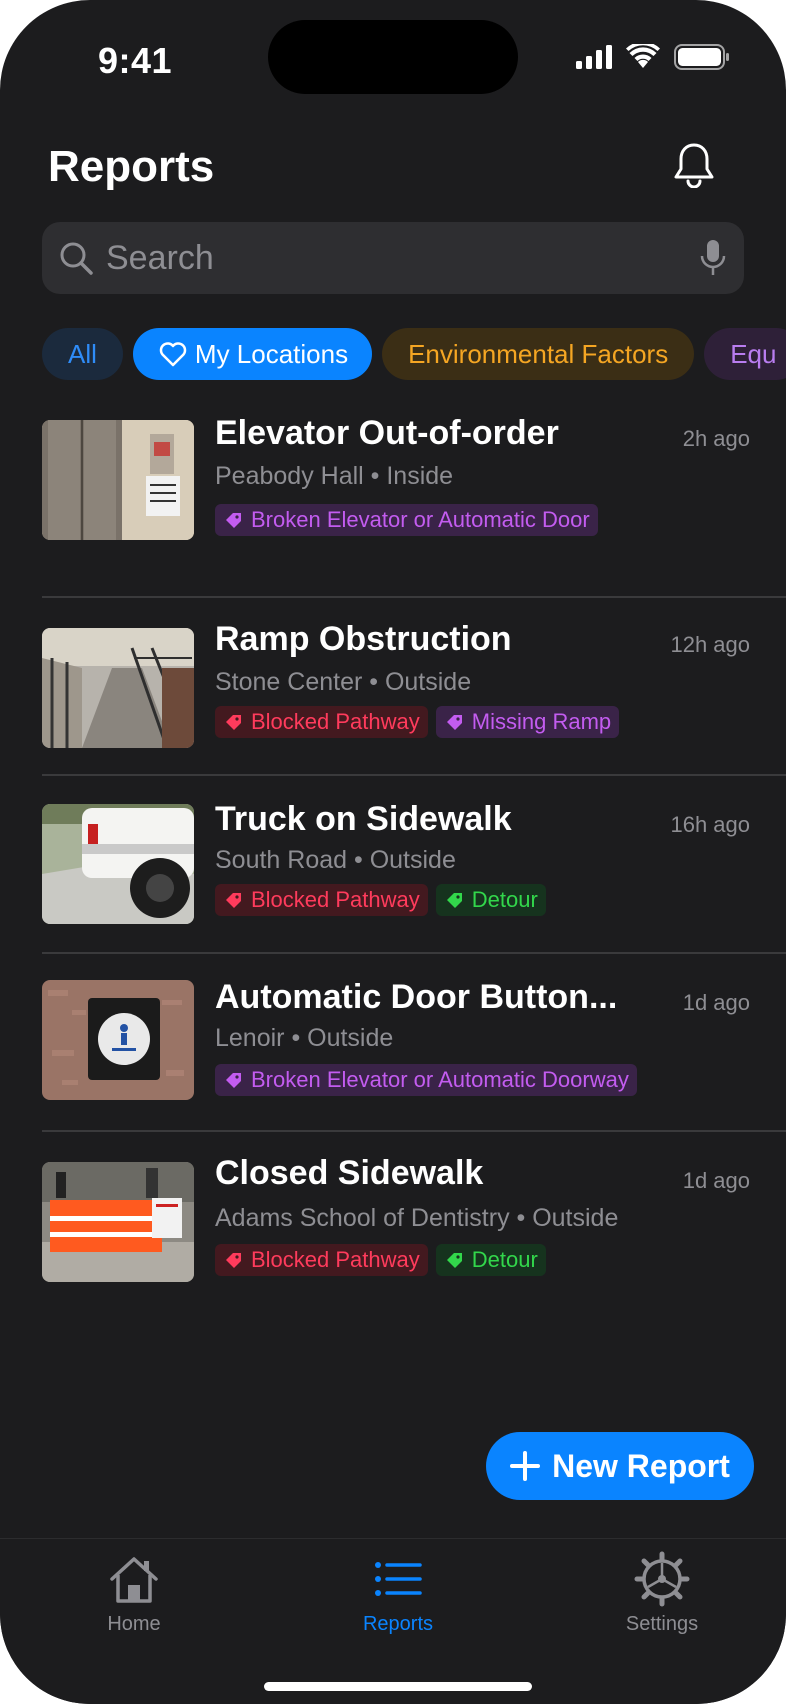 The height and width of the screenshot is (1704, 786). I want to click on filter-chip-environmental-factors: Environmental Factors, so click(538, 354).